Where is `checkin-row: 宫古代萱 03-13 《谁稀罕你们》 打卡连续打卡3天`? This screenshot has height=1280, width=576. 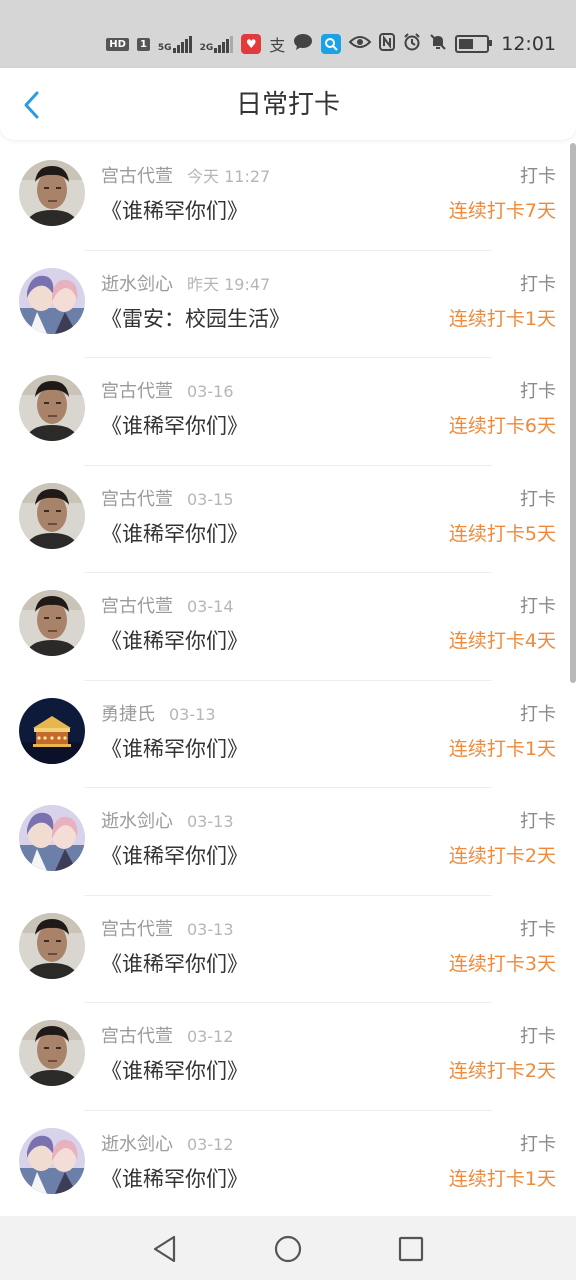 checkin-row: 宫古代萱 03-13 《谁稀罕你们》 打卡连续打卡3天 is located at coordinates (288, 949).